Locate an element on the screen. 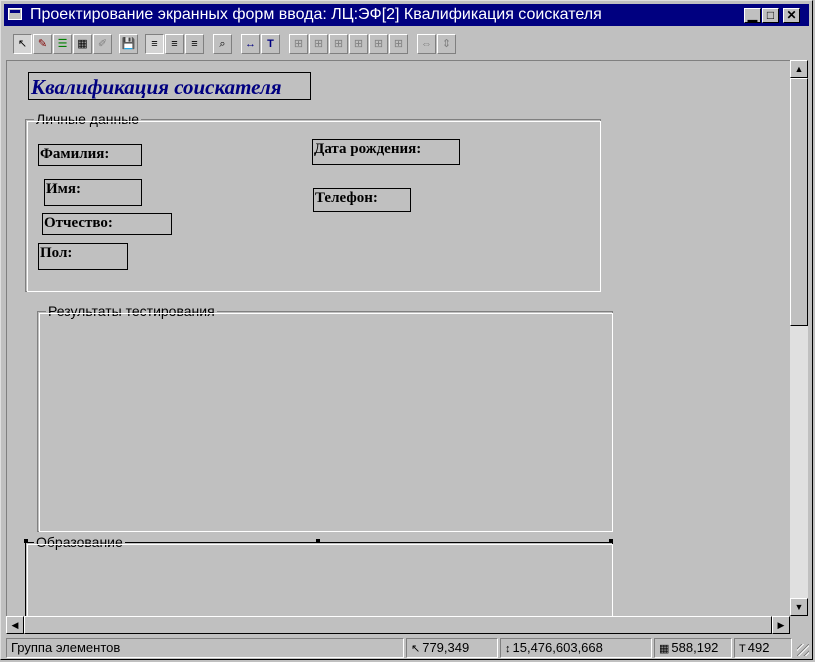  close-button: ✕ is located at coordinates (791, 15).